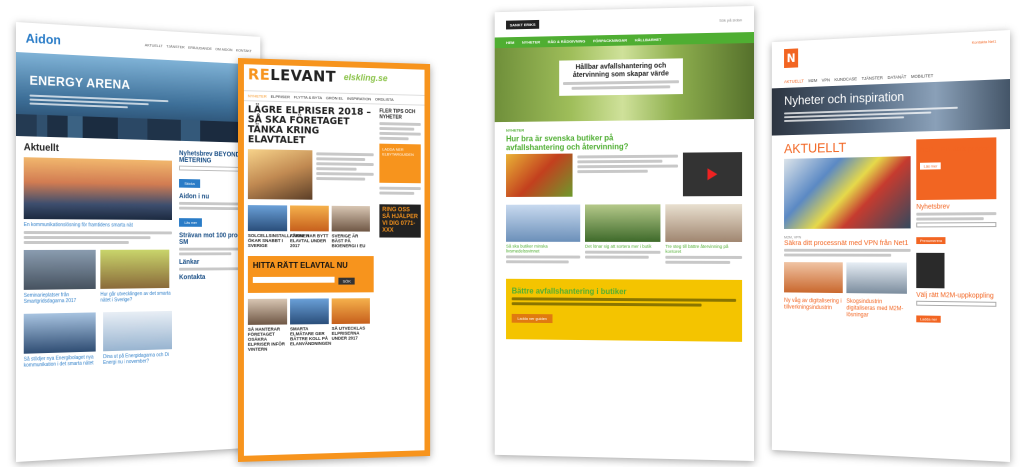 The image size is (1024, 467). What do you see at coordinates (931, 241) in the screenshot?
I see `subscribe-button: Prenumerera` at bounding box center [931, 241].